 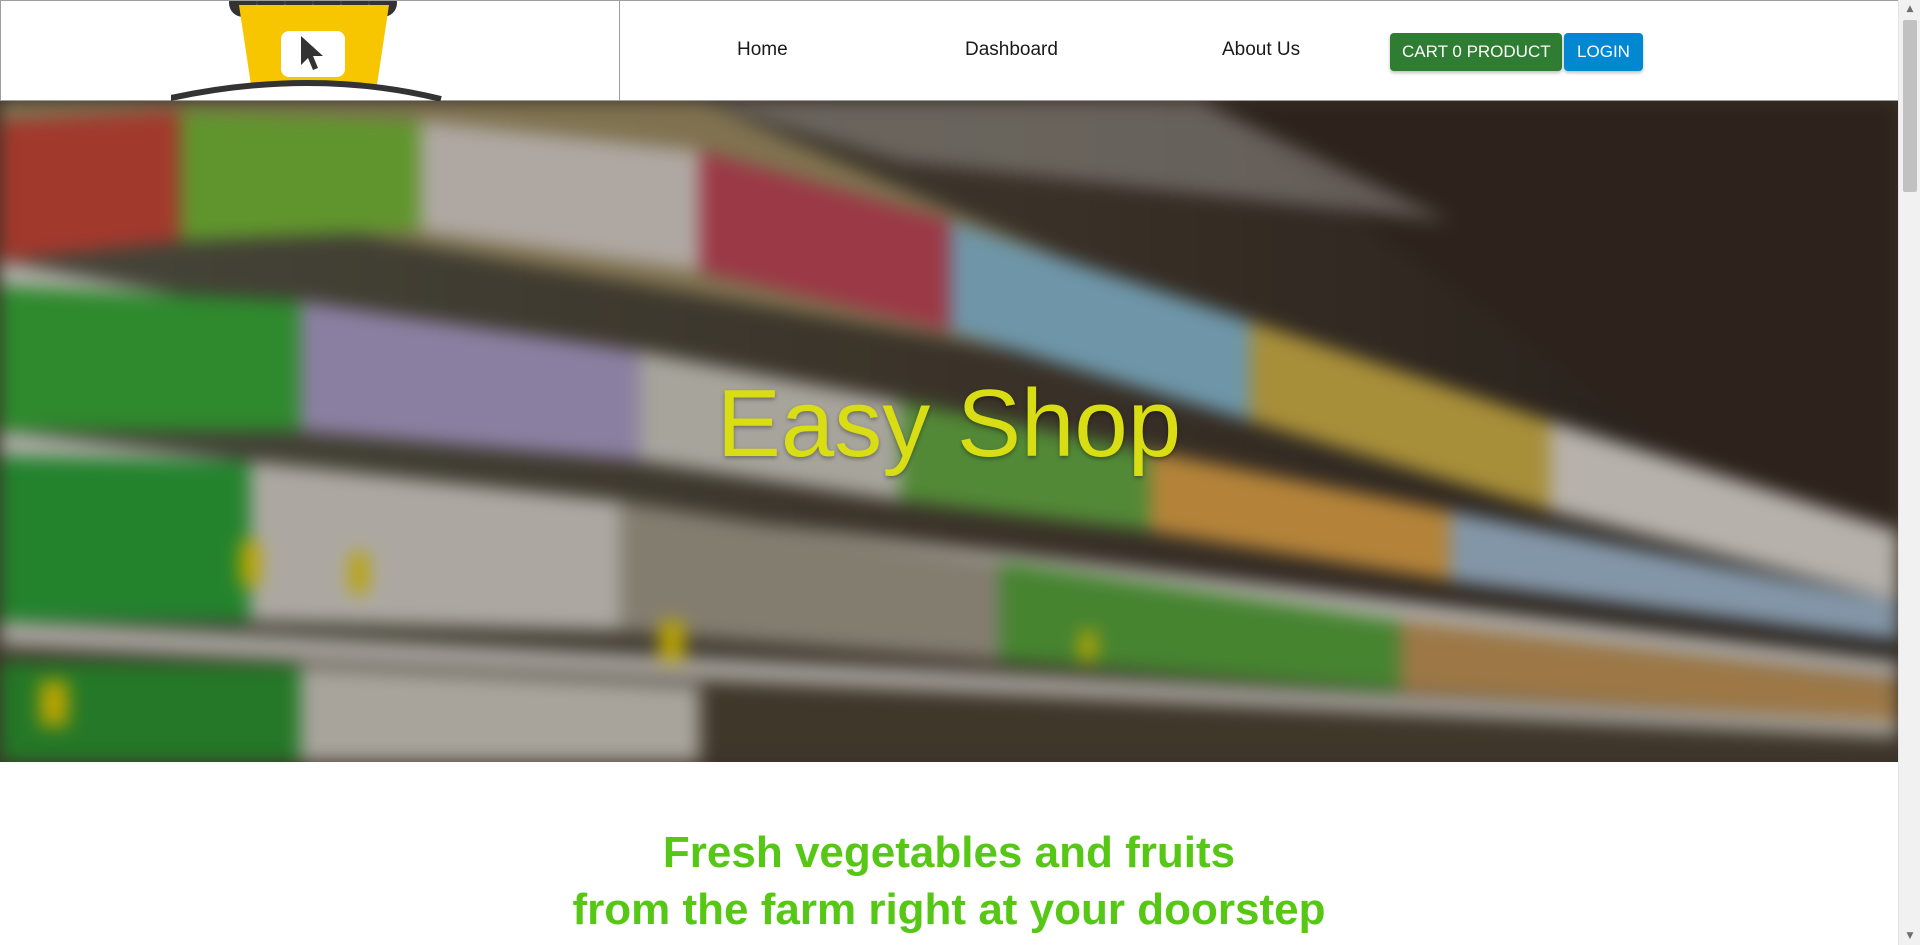 What do you see at coordinates (1910, 106) in the screenshot?
I see `scroll-thumb` at bounding box center [1910, 106].